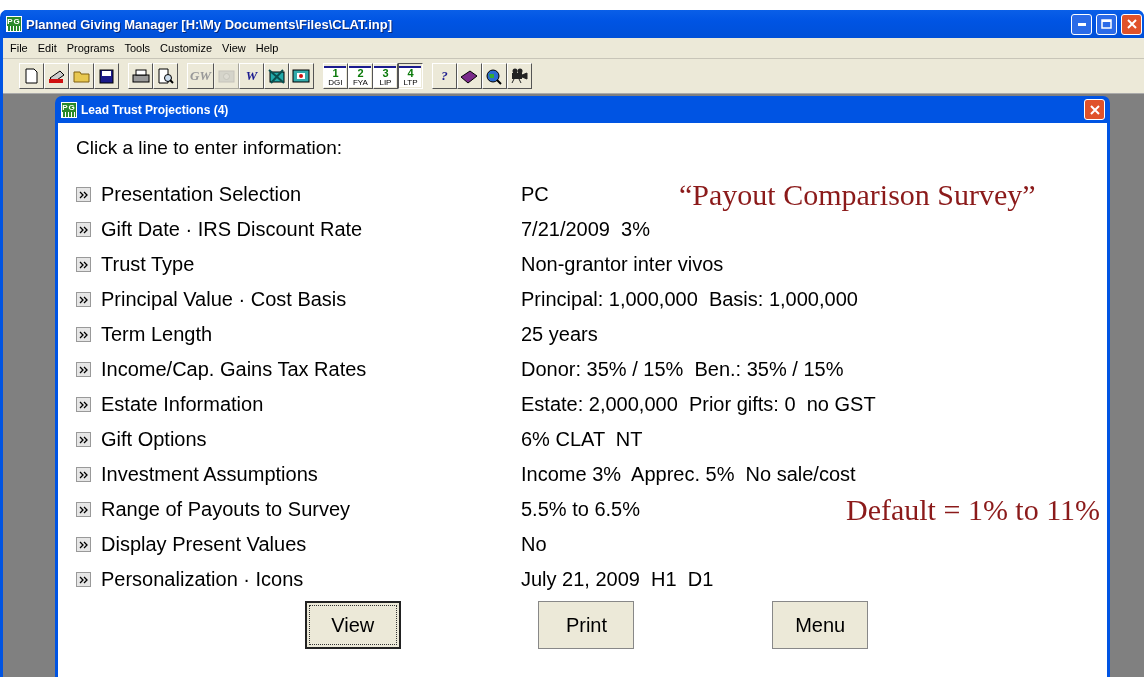  What do you see at coordinates (689, 299) in the screenshot?
I see `option-value: Principal: 1,000,000 Basis: 1,000,000` at bounding box center [689, 299].